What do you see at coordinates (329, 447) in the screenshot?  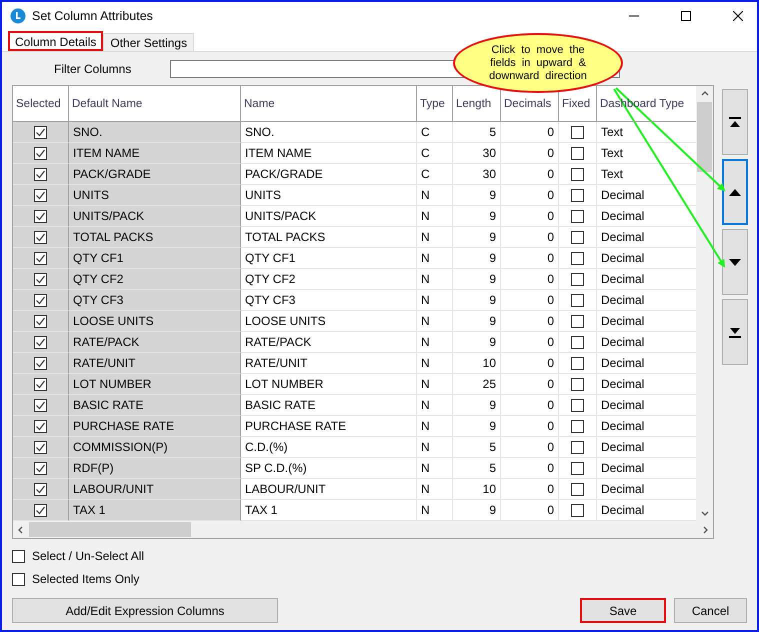 I see `table-cell: C.D.(%)` at bounding box center [329, 447].